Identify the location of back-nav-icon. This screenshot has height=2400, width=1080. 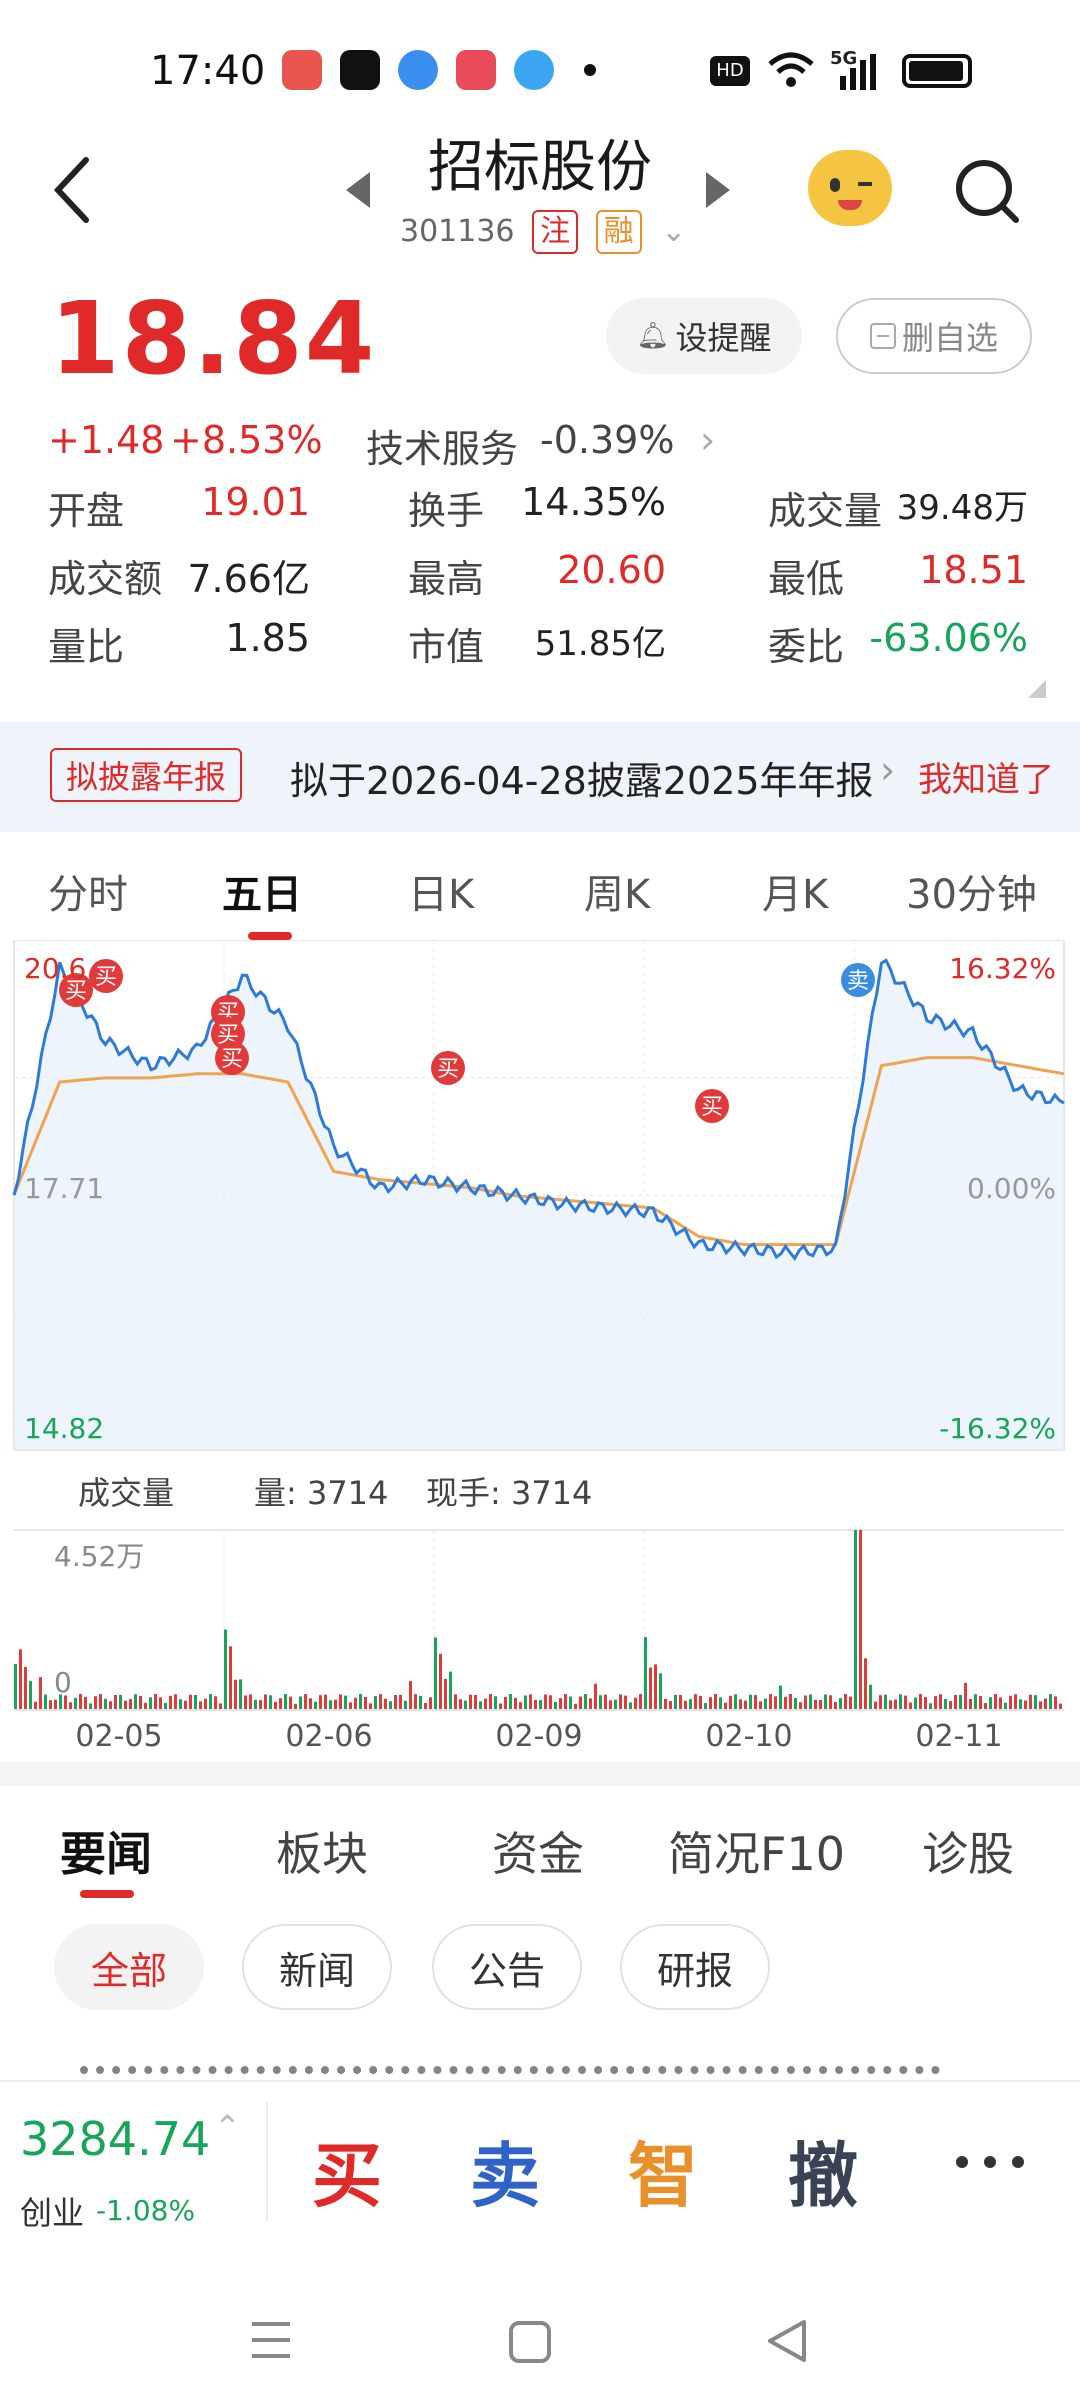
(787, 2341).